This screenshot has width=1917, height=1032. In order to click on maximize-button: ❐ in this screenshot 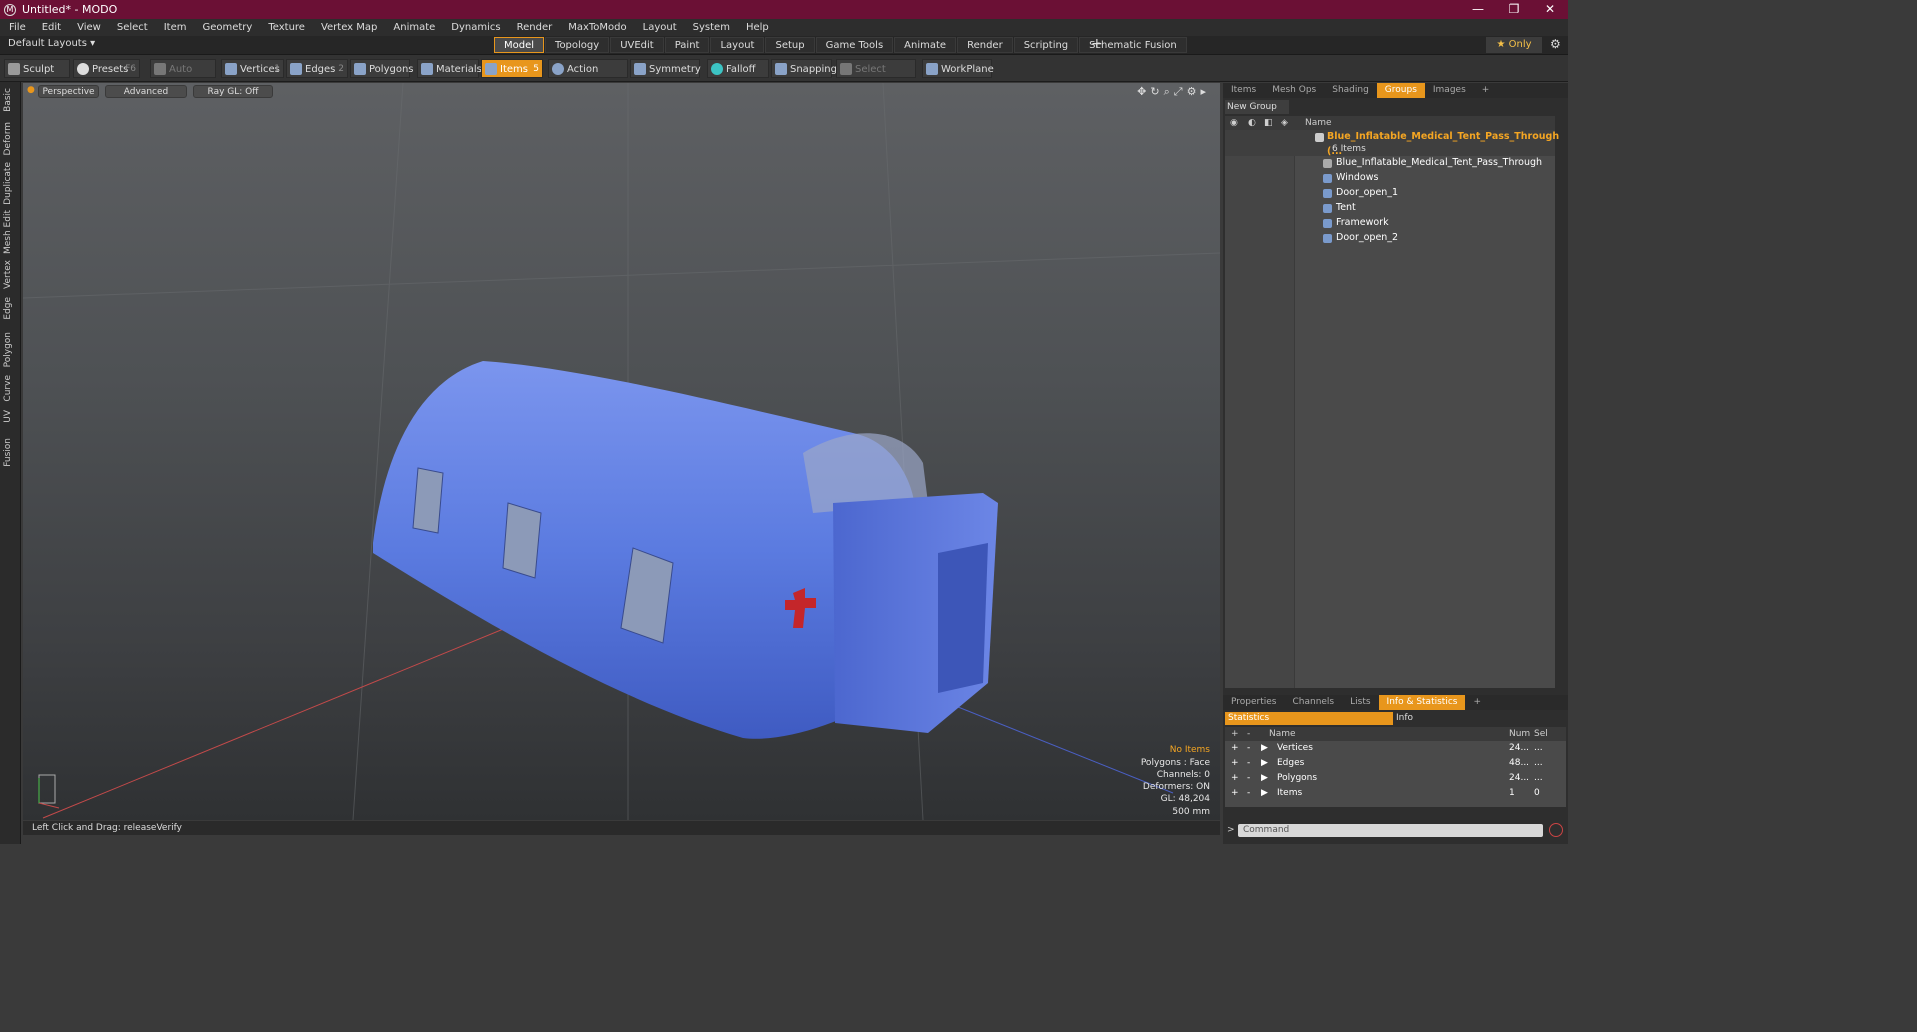, I will do `click(1514, 9)`.